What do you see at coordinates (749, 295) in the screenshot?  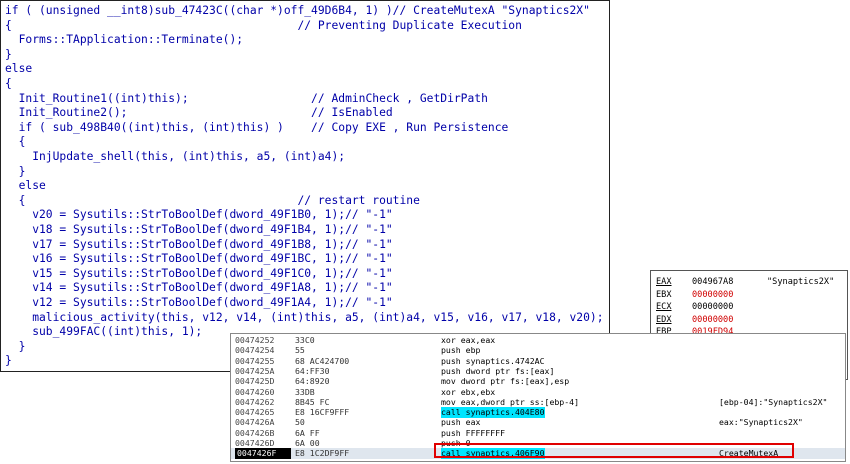 I see `register-row: EBX 00000000` at bounding box center [749, 295].